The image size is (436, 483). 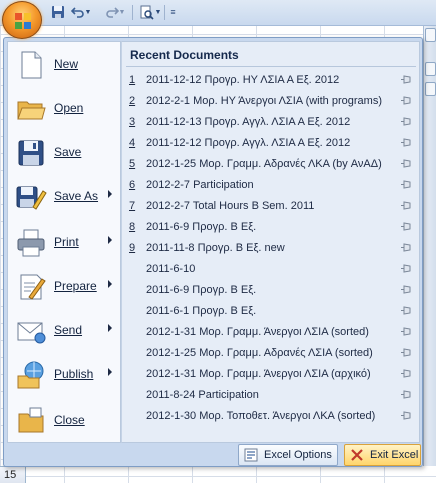 I want to click on close-label: Close, so click(x=69, y=420).